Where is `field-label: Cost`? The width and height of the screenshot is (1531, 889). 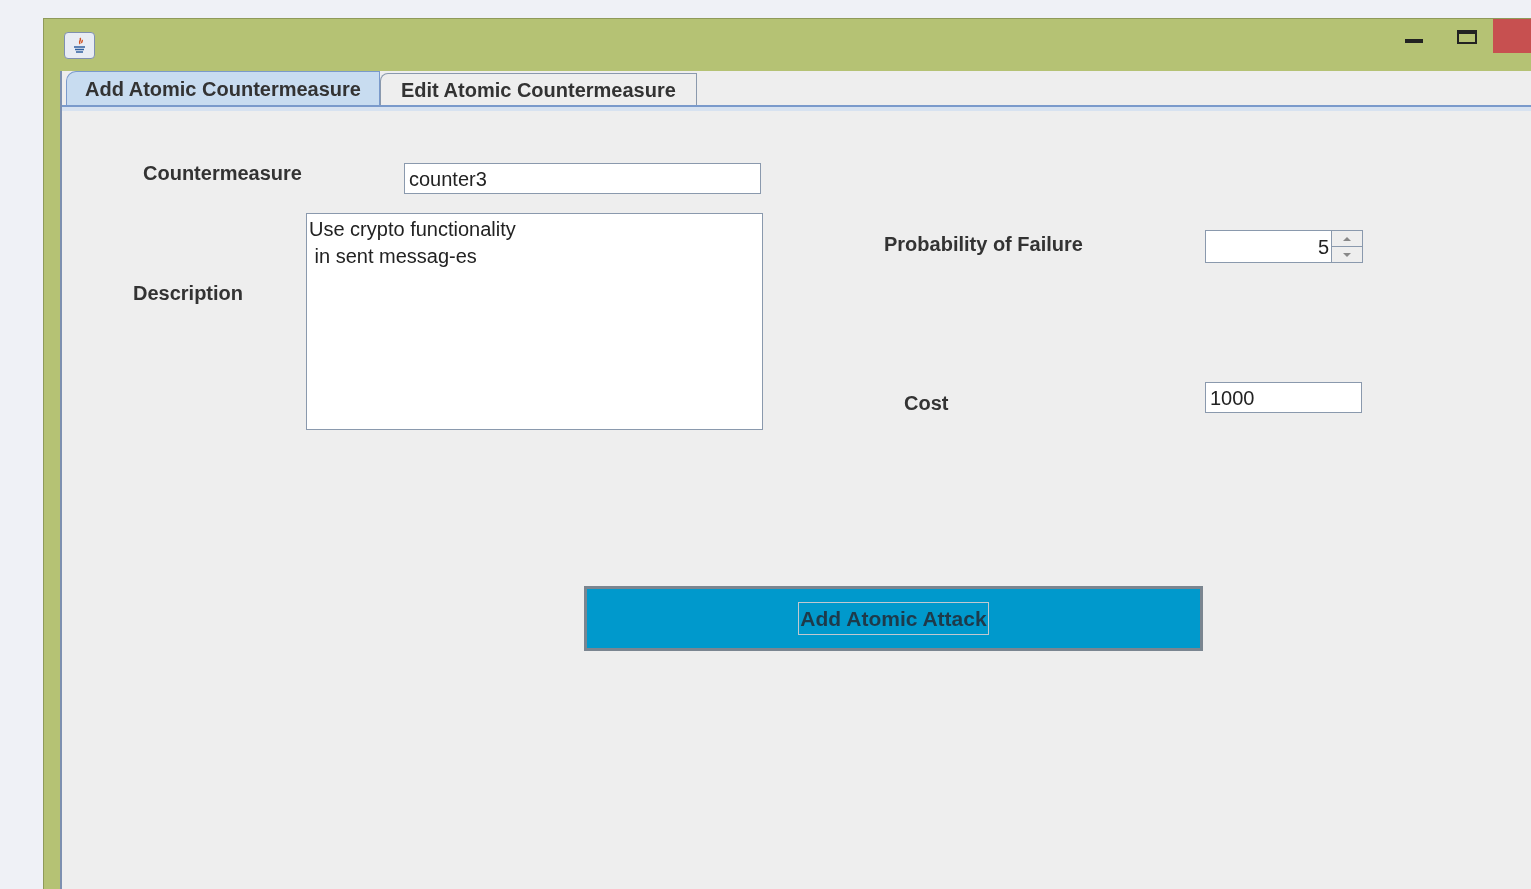 field-label: Cost is located at coordinates (927, 403).